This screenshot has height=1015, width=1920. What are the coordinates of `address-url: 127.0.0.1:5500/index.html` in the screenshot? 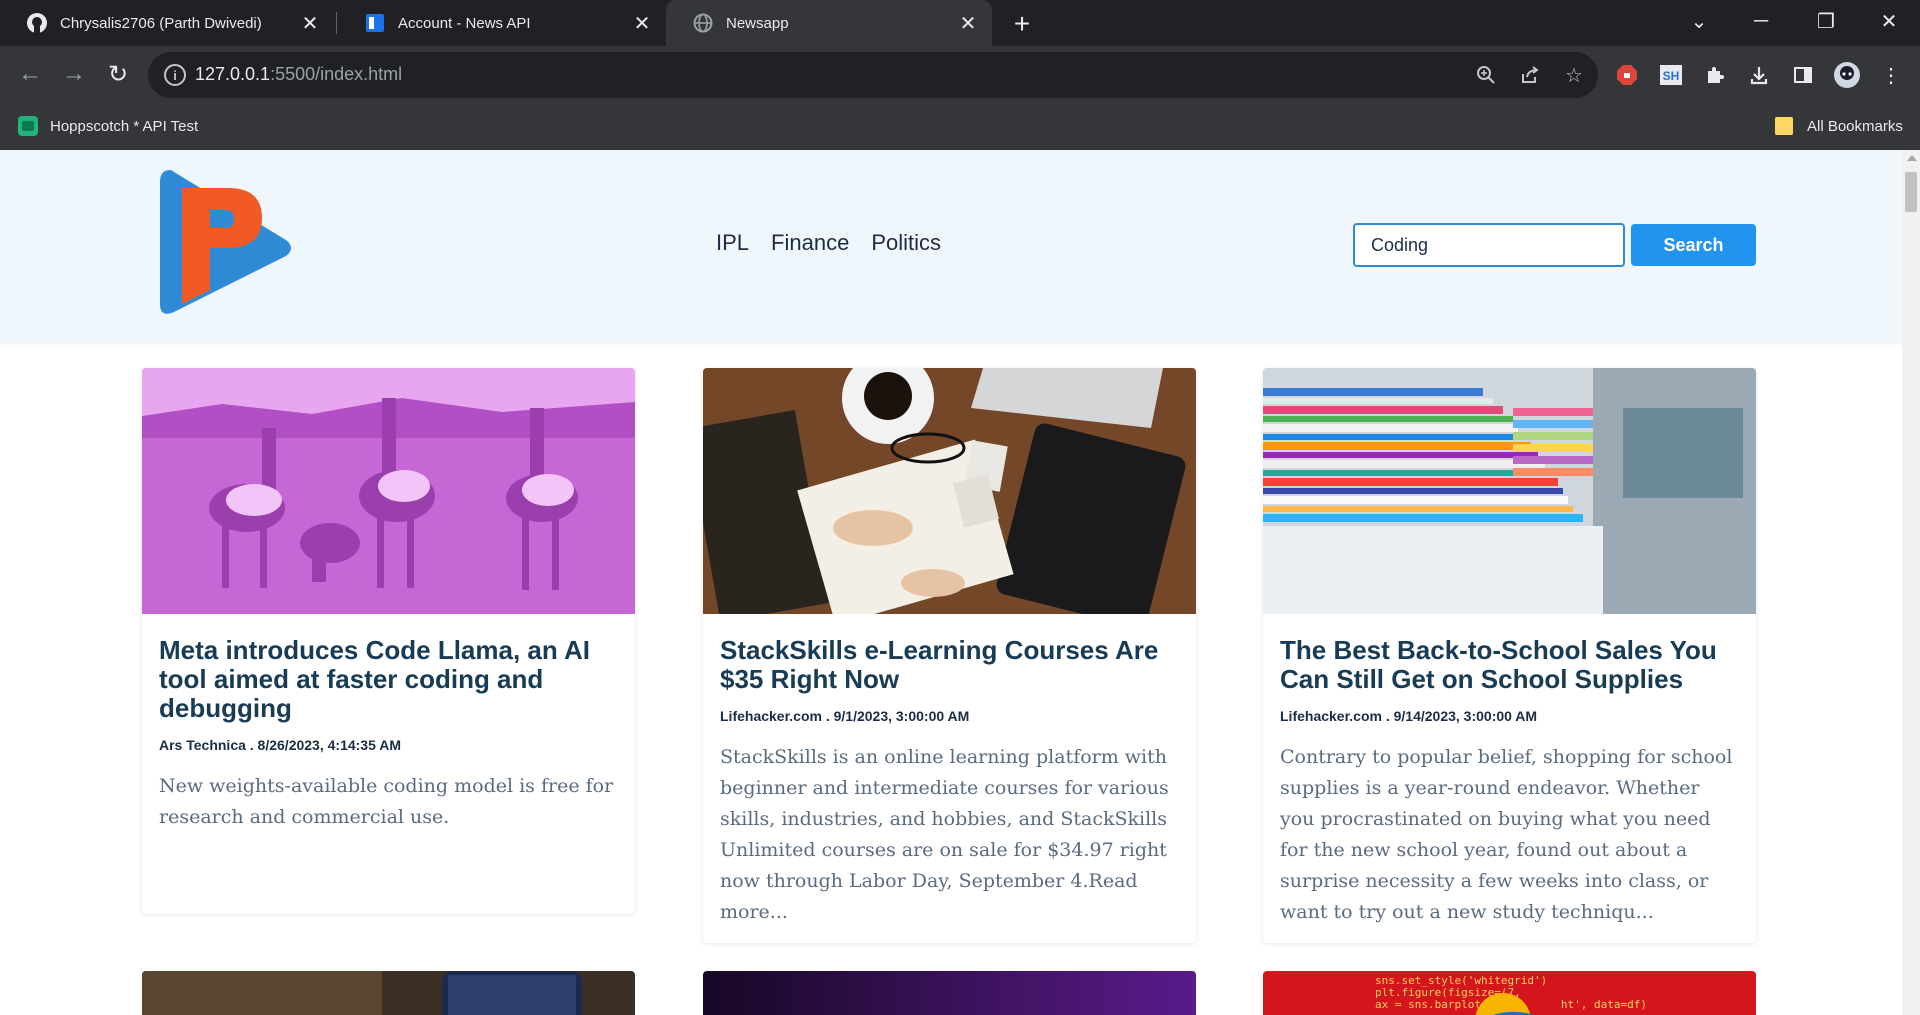 It's located at (298, 74).